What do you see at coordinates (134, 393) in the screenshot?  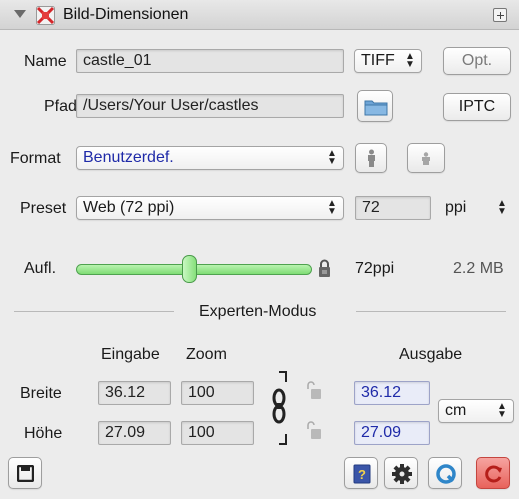 I see `width-input: 36.12` at bounding box center [134, 393].